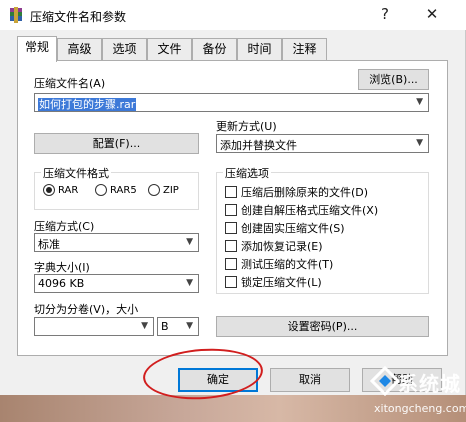 The width and height of the screenshot is (466, 422). I want to click on tab-options: 选项, so click(124, 49).